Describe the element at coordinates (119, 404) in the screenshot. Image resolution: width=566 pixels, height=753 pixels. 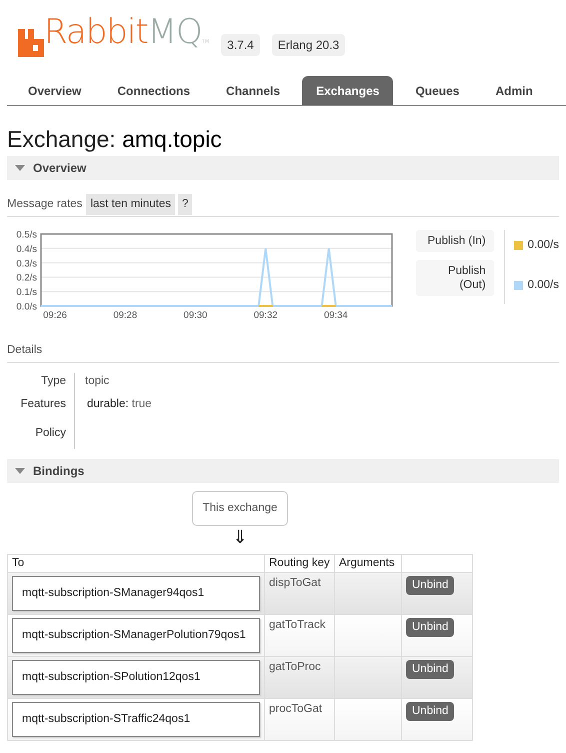
I see `feature-value: durable: true` at that location.